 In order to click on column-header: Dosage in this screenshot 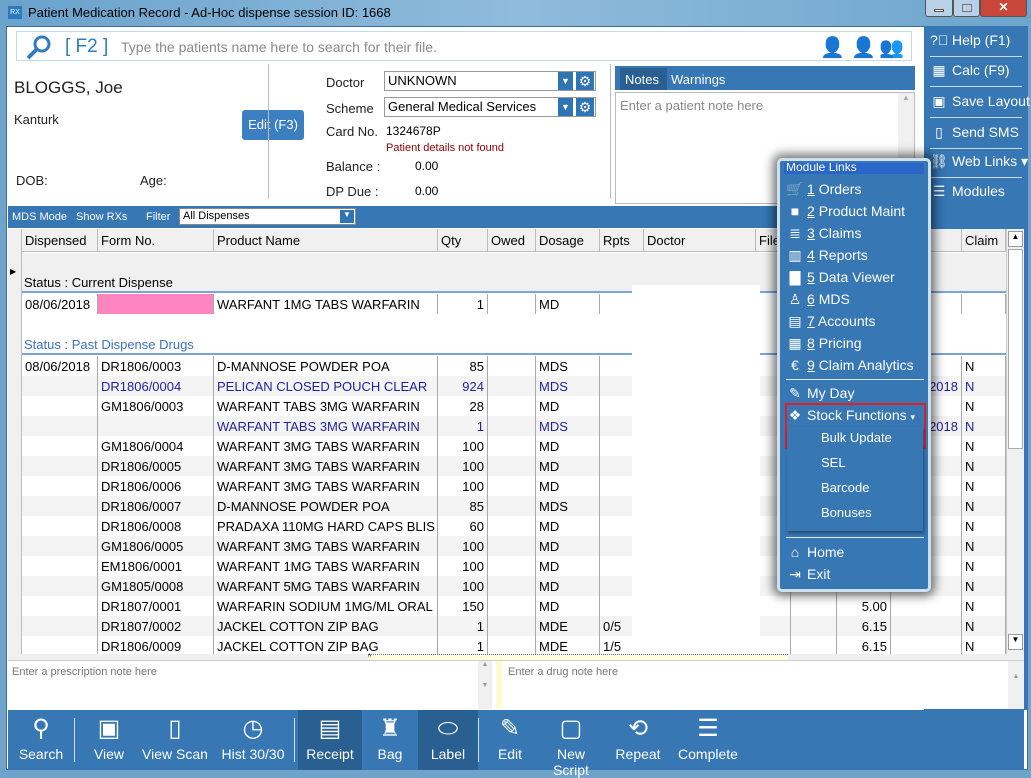, I will do `click(568, 240)`.